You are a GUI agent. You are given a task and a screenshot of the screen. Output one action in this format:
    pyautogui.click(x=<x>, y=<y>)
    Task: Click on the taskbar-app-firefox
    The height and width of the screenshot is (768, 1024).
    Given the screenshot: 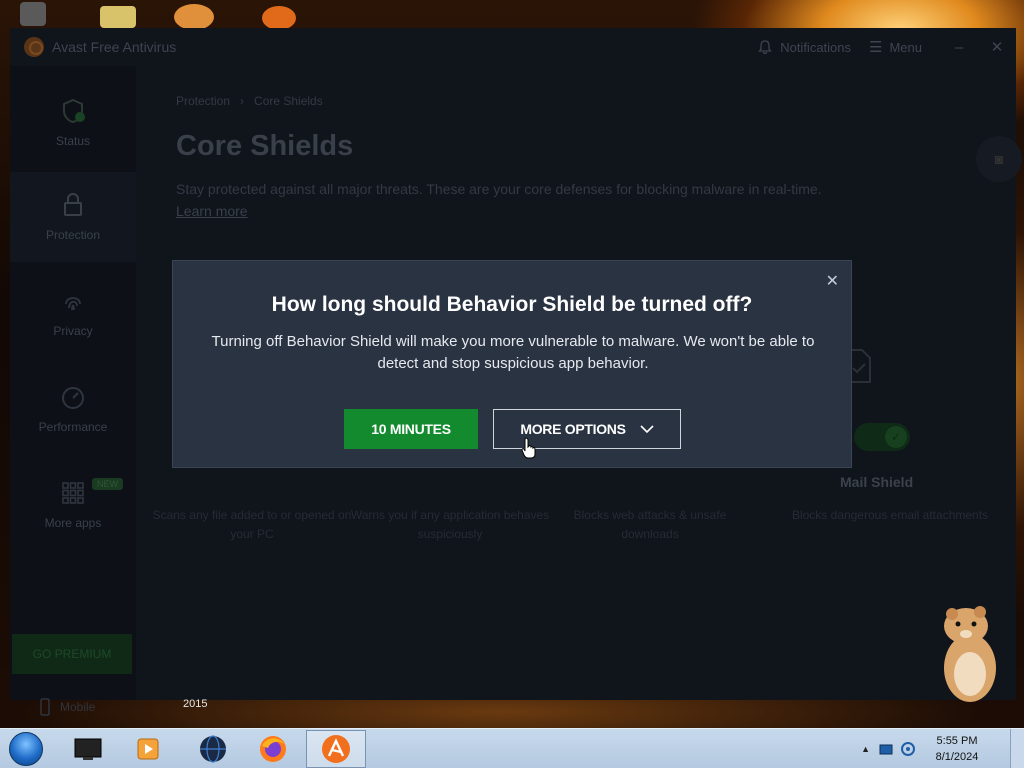 What is the action you would take?
    pyautogui.click(x=273, y=749)
    